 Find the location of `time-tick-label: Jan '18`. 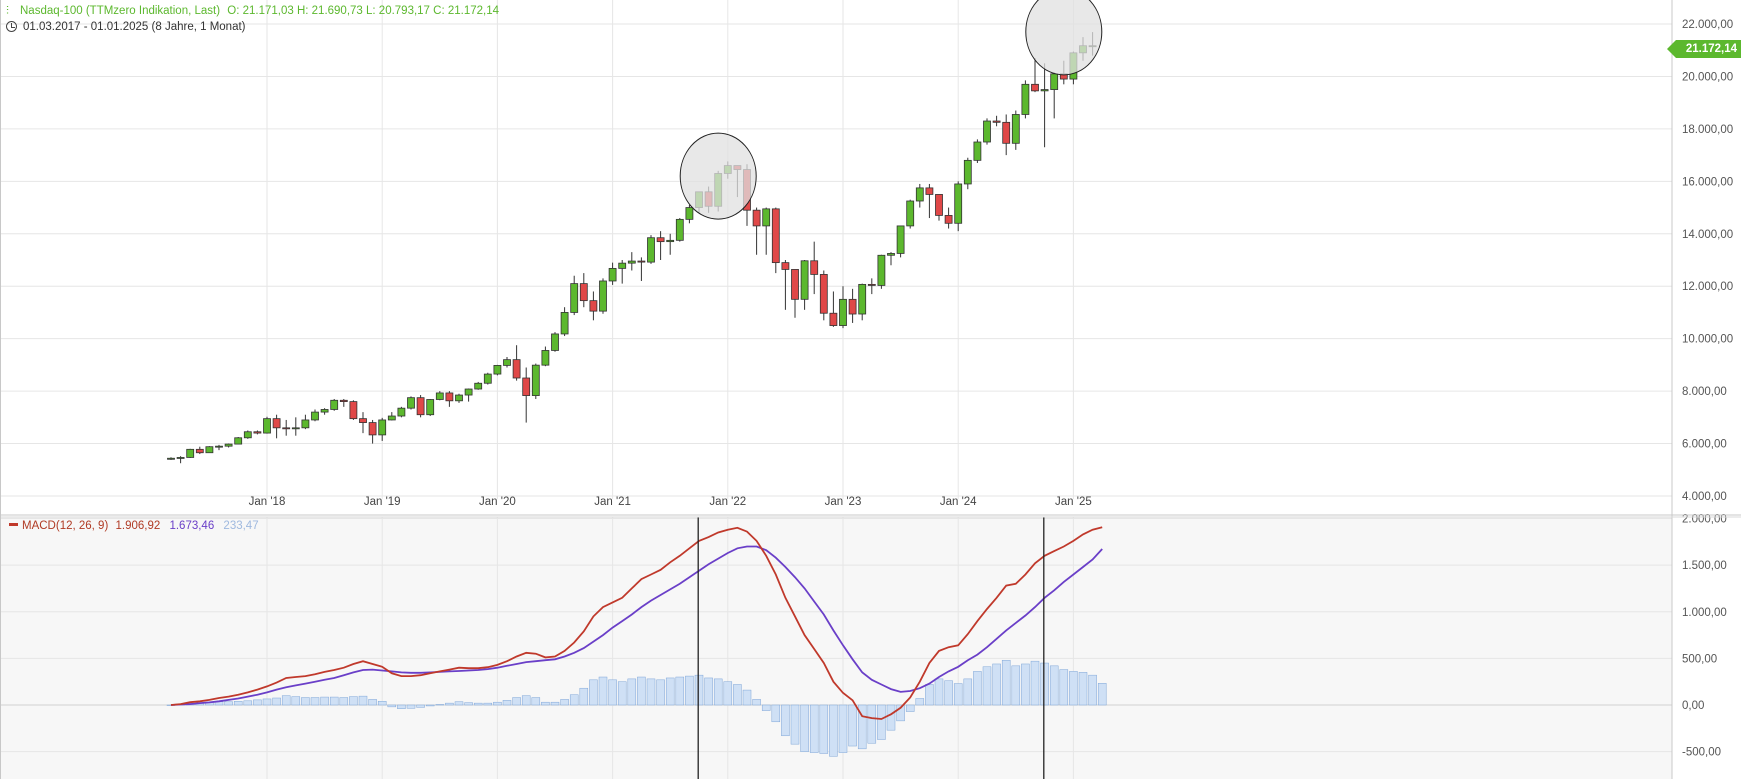

time-tick-label: Jan '18 is located at coordinates (267, 502).